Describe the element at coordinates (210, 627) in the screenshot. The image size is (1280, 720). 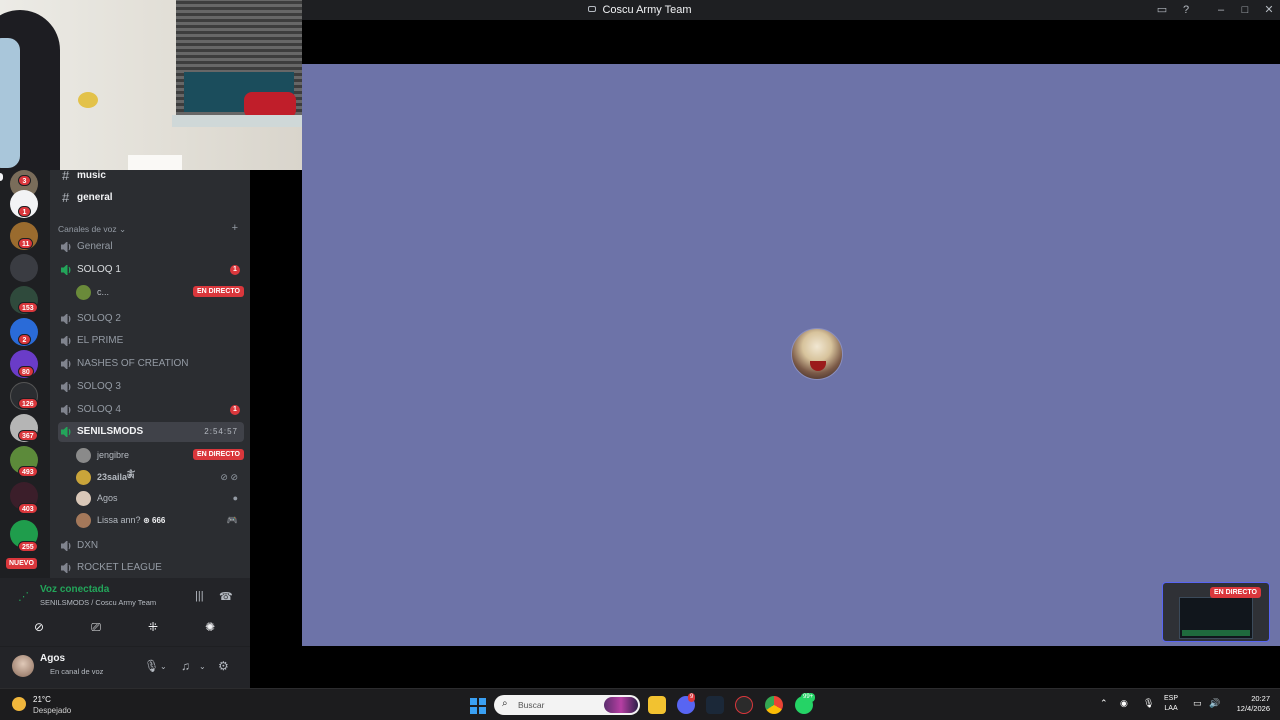
I see `soundboard-icon: ✺` at that location.